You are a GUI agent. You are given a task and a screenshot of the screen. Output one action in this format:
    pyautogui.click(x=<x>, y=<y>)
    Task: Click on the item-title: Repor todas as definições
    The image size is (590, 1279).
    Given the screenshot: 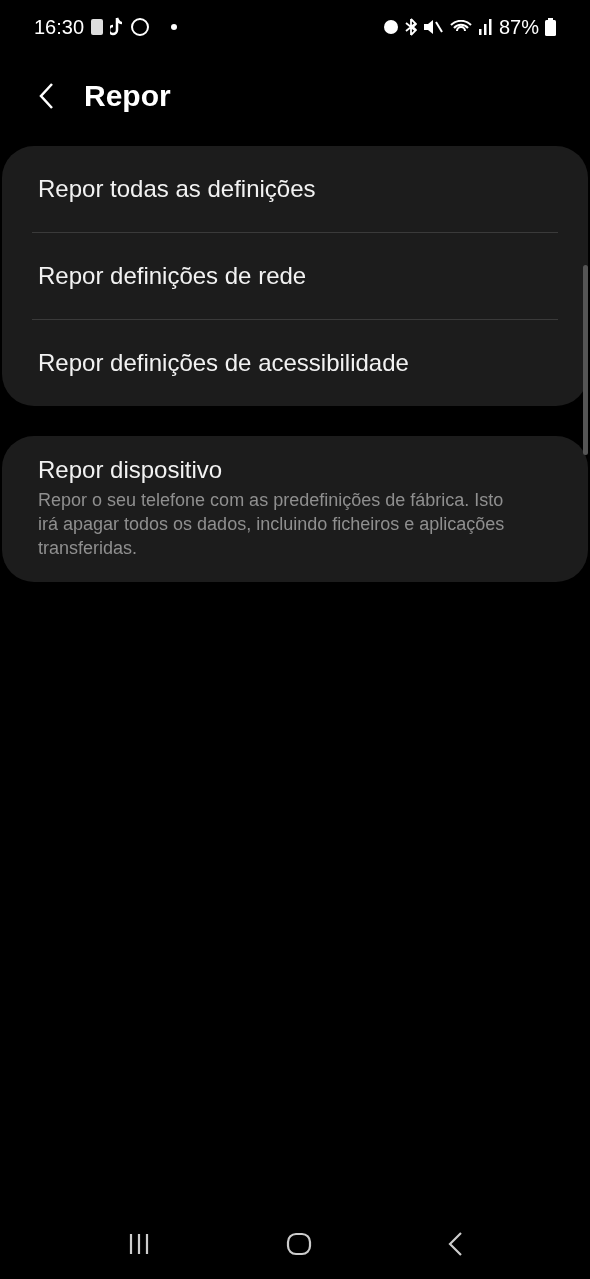 What is the action you would take?
    pyautogui.click(x=177, y=189)
    